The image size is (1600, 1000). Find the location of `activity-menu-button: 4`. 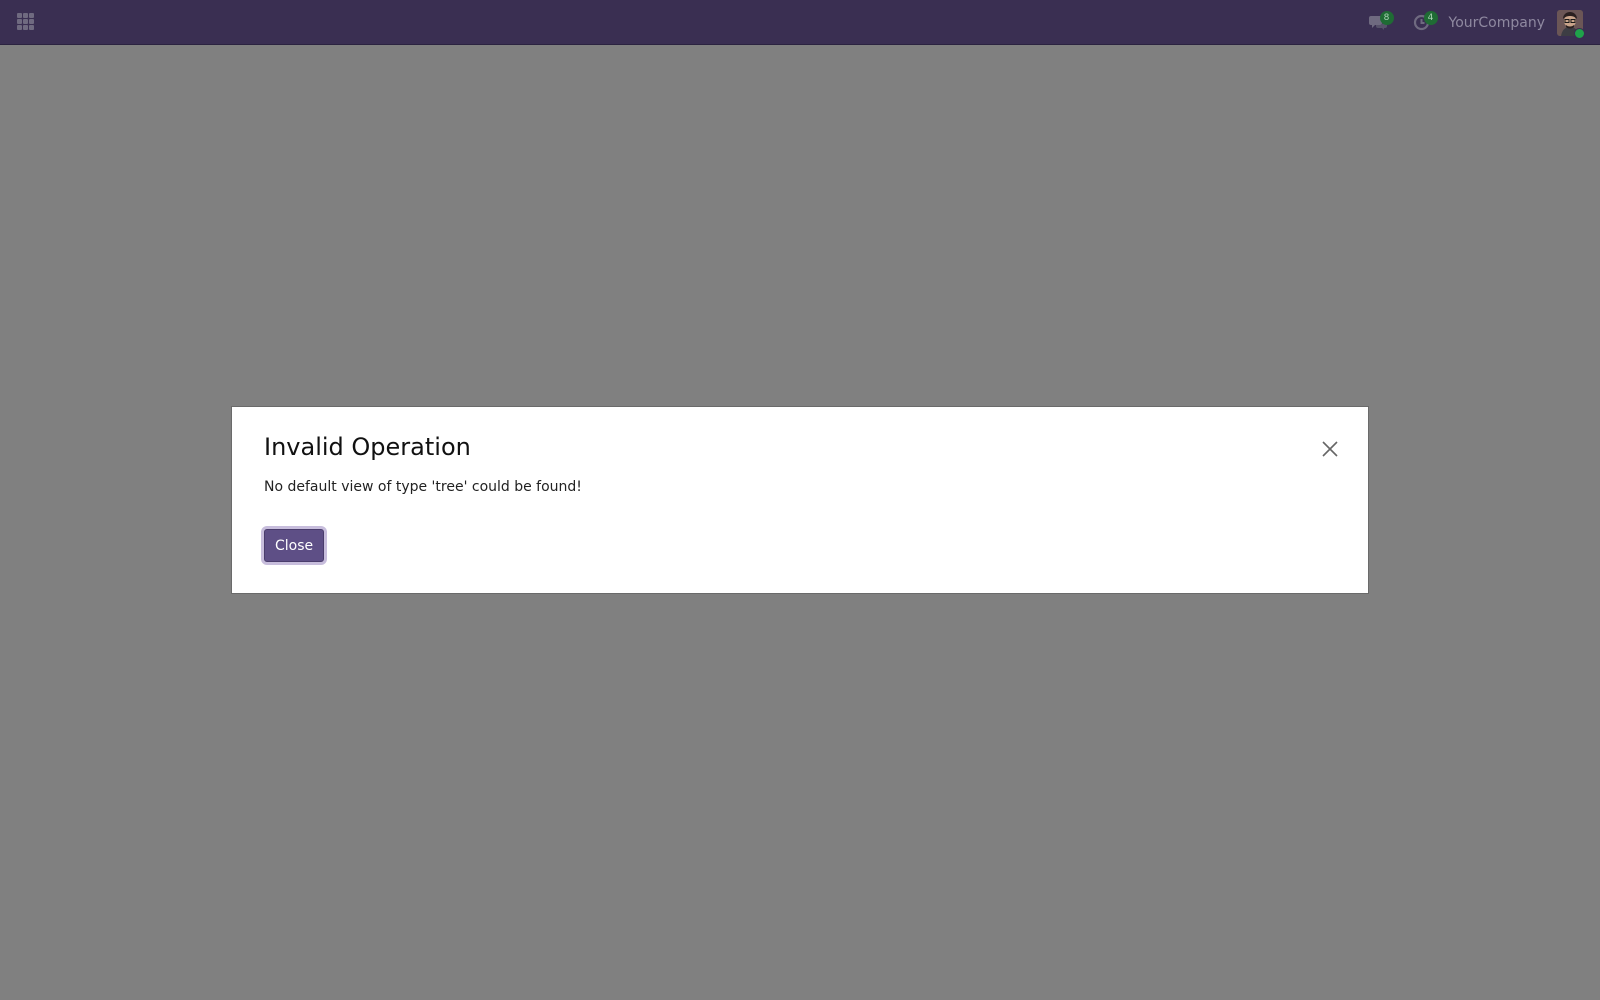

activity-menu-button: 4 is located at coordinates (1422, 22).